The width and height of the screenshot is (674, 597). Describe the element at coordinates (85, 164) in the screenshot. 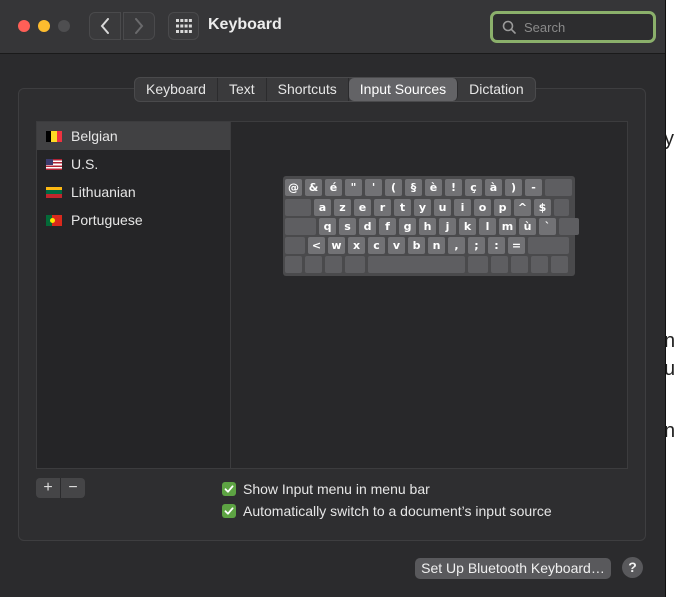

I see `list-item-label: U.S.` at that location.